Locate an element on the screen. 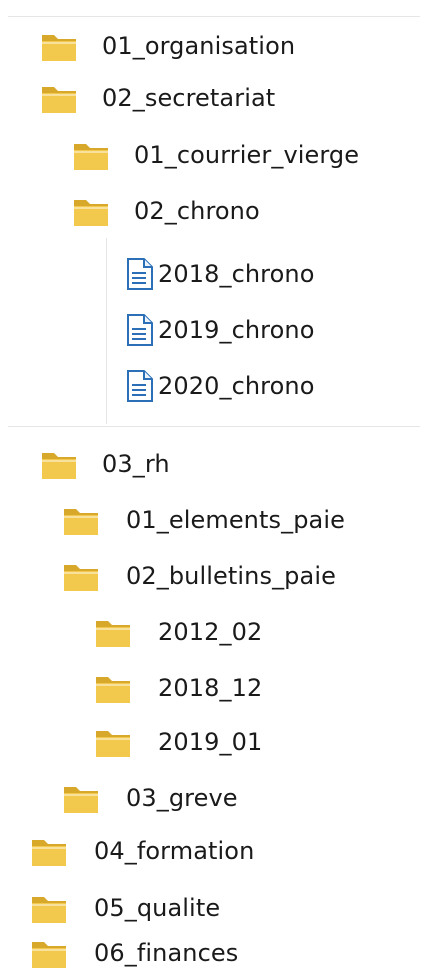  tree-item-06-finances: 06_finances is located at coordinates (134, 953).